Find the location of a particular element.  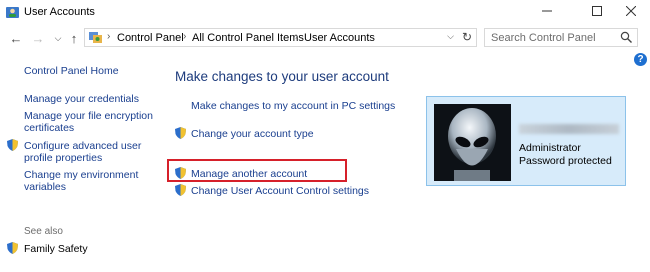

account-role: Administrator is located at coordinates (550, 148).